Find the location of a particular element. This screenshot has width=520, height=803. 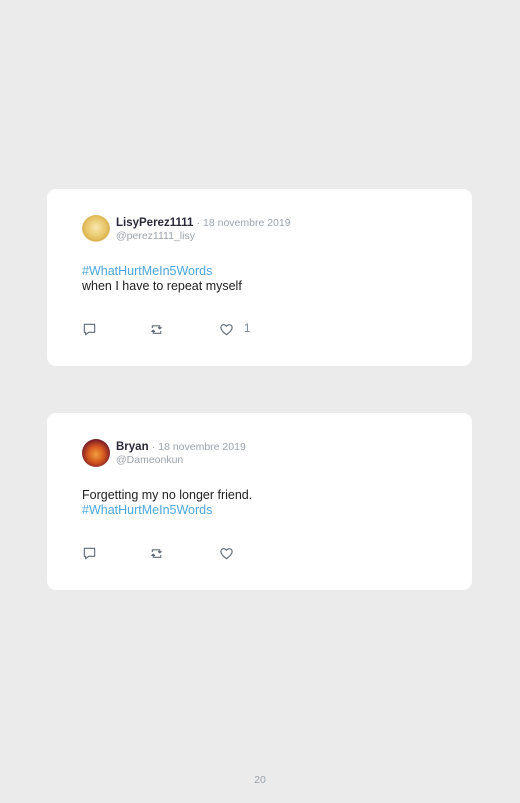

page-number: 20 is located at coordinates (260, 780).